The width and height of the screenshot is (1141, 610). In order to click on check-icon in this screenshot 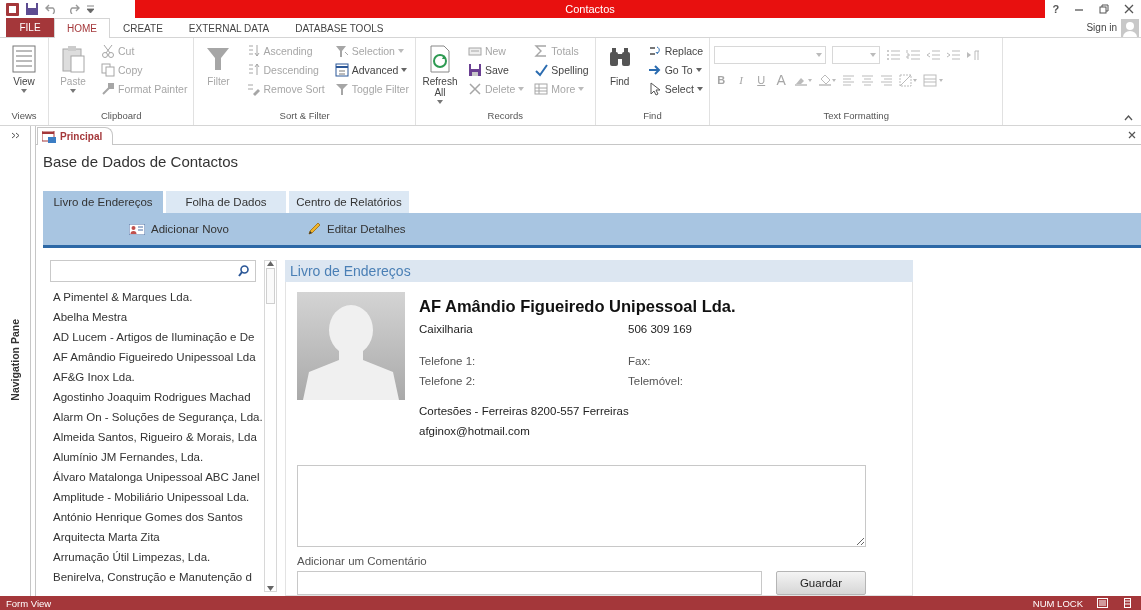, I will do `click(541, 69)`.